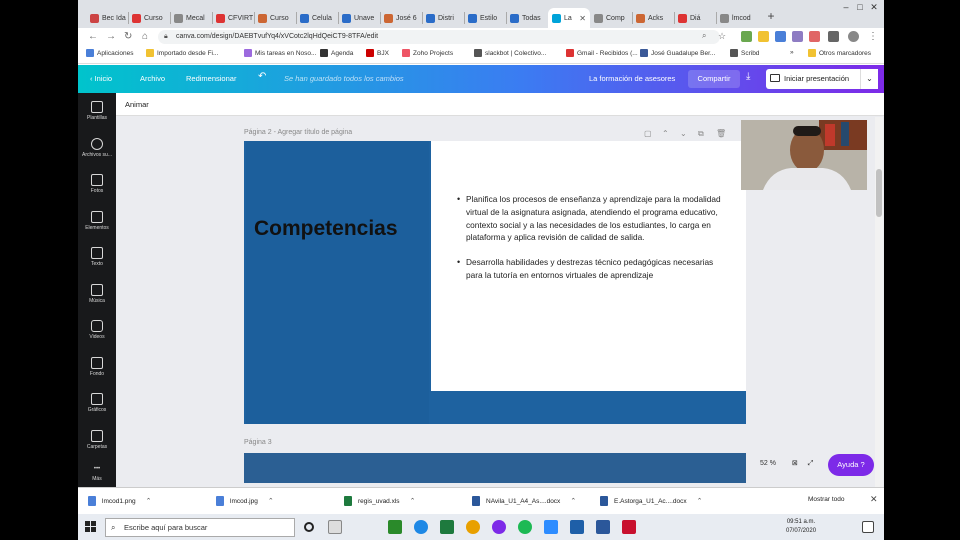  Describe the element at coordinates (97, 330) in the screenshot. I see `sidebar-item-videos: Videos` at that location.